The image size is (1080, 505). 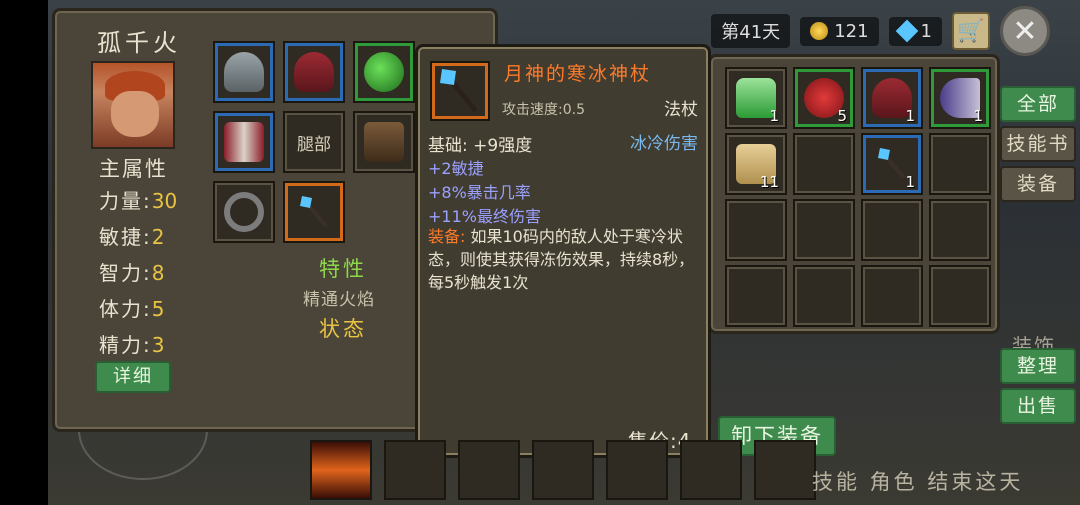 What do you see at coordinates (681, 110) in the screenshot?
I see `item-type: 法杖` at bounding box center [681, 110].